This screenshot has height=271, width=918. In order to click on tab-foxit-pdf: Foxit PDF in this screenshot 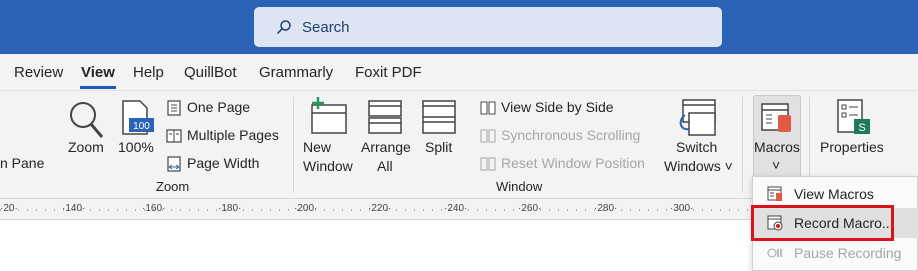, I will do `click(388, 72)`.